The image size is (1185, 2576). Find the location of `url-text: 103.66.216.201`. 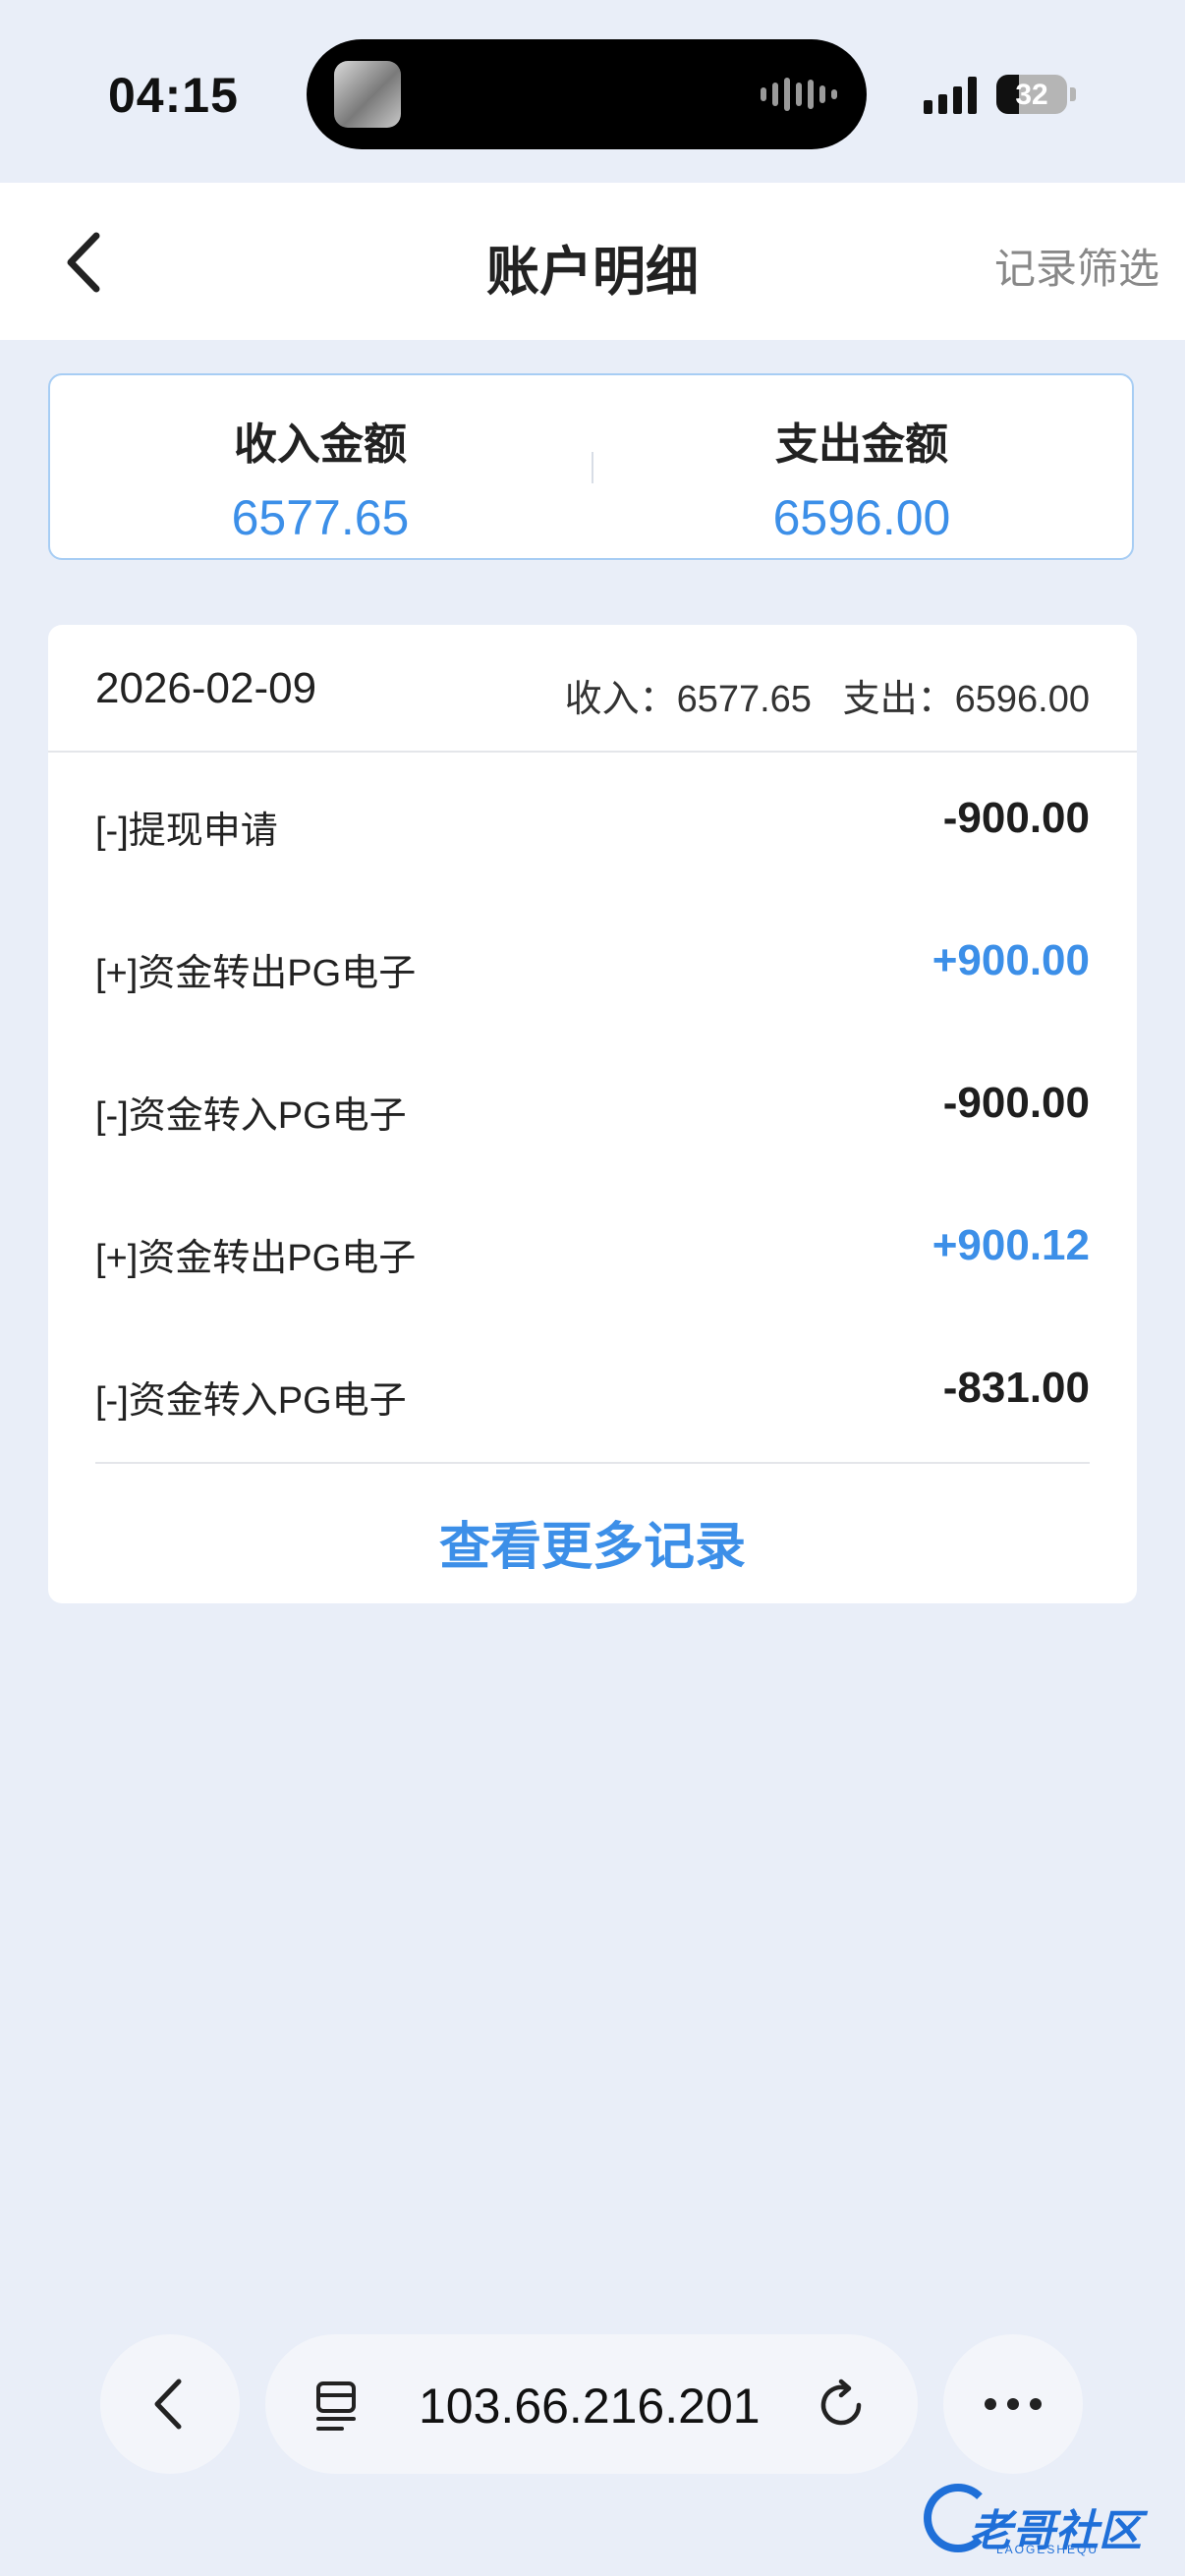

url-text: 103.66.216.201 is located at coordinates (590, 2406).